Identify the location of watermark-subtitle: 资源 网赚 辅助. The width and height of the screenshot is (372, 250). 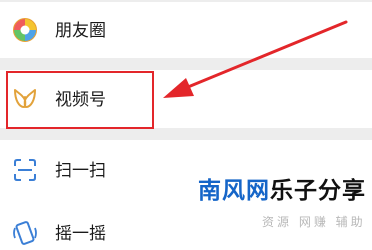
(314, 222).